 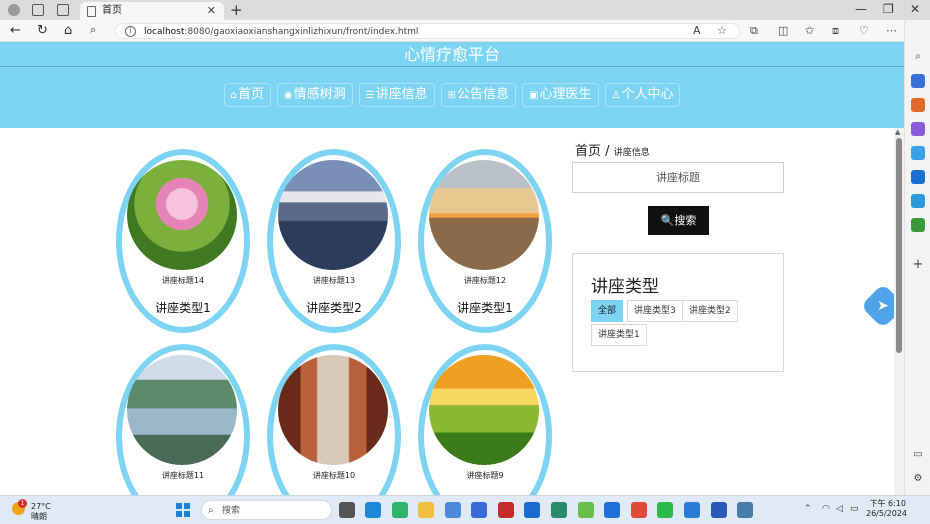 What do you see at coordinates (485, 475) in the screenshot?
I see `card-title: 讲座标题9` at bounding box center [485, 475].